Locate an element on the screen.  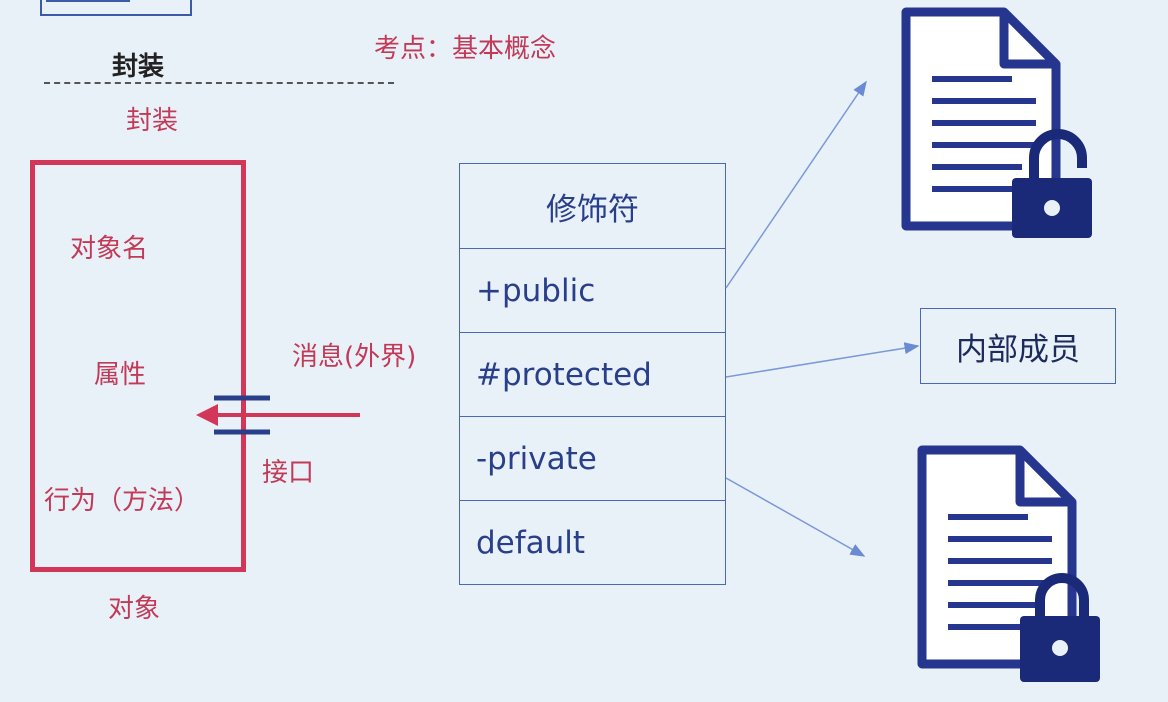
arrow-private is located at coordinates (795, 517).